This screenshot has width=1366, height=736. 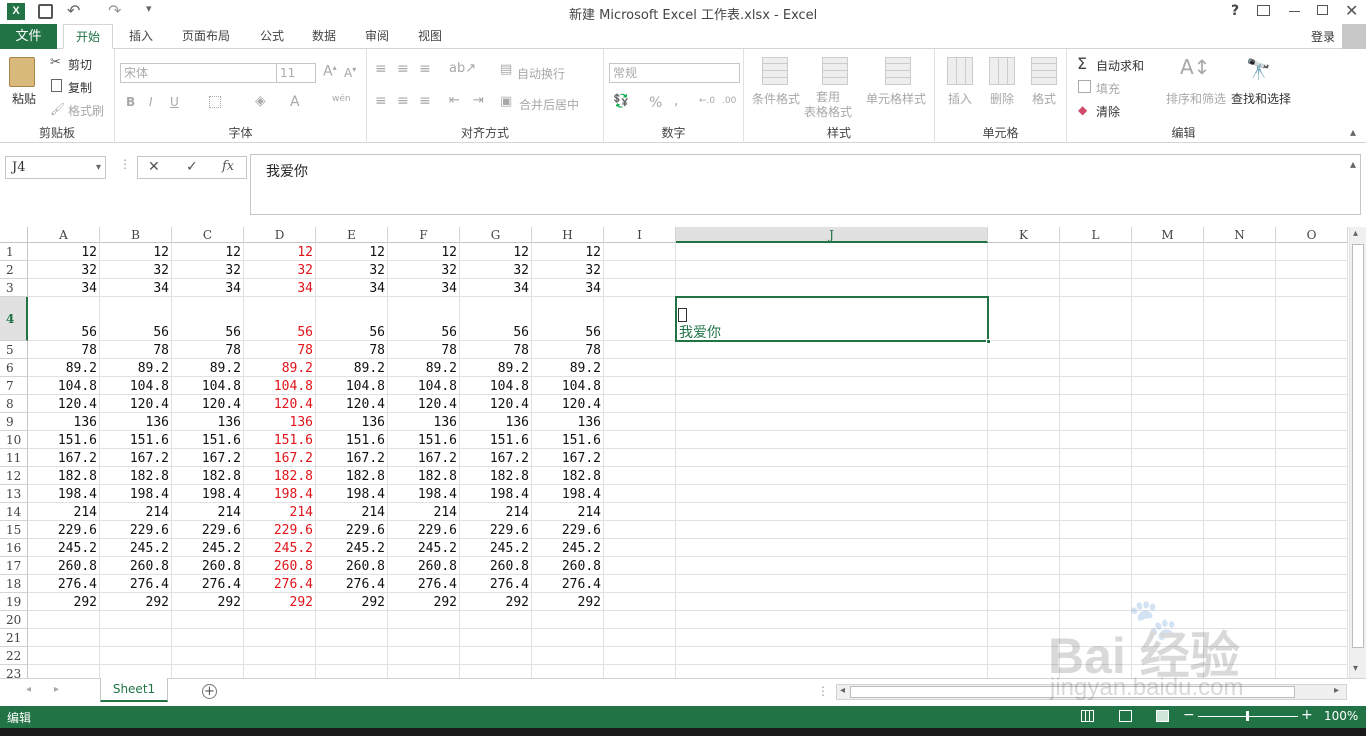 I want to click on fill-handle, so click(x=988, y=341).